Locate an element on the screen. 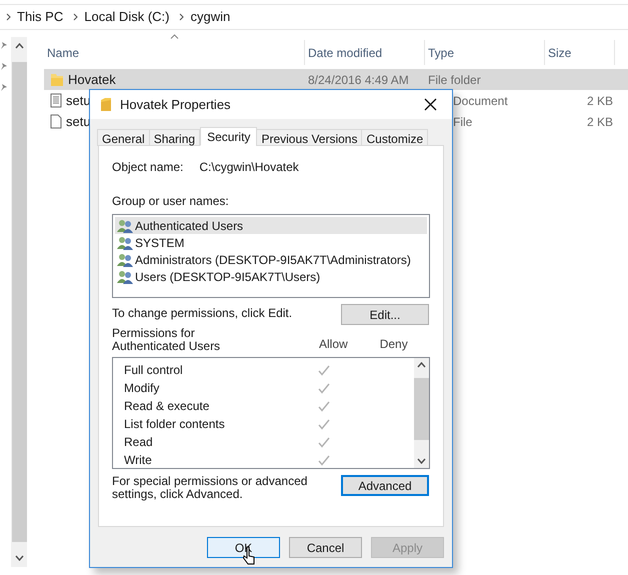  permission-name: Write is located at coordinates (138, 460).